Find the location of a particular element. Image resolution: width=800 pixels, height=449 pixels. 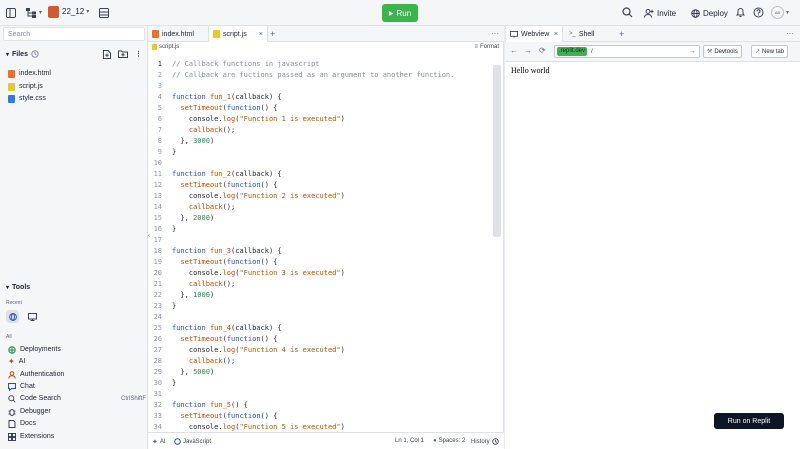

code-line: 9} is located at coordinates (320, 152).